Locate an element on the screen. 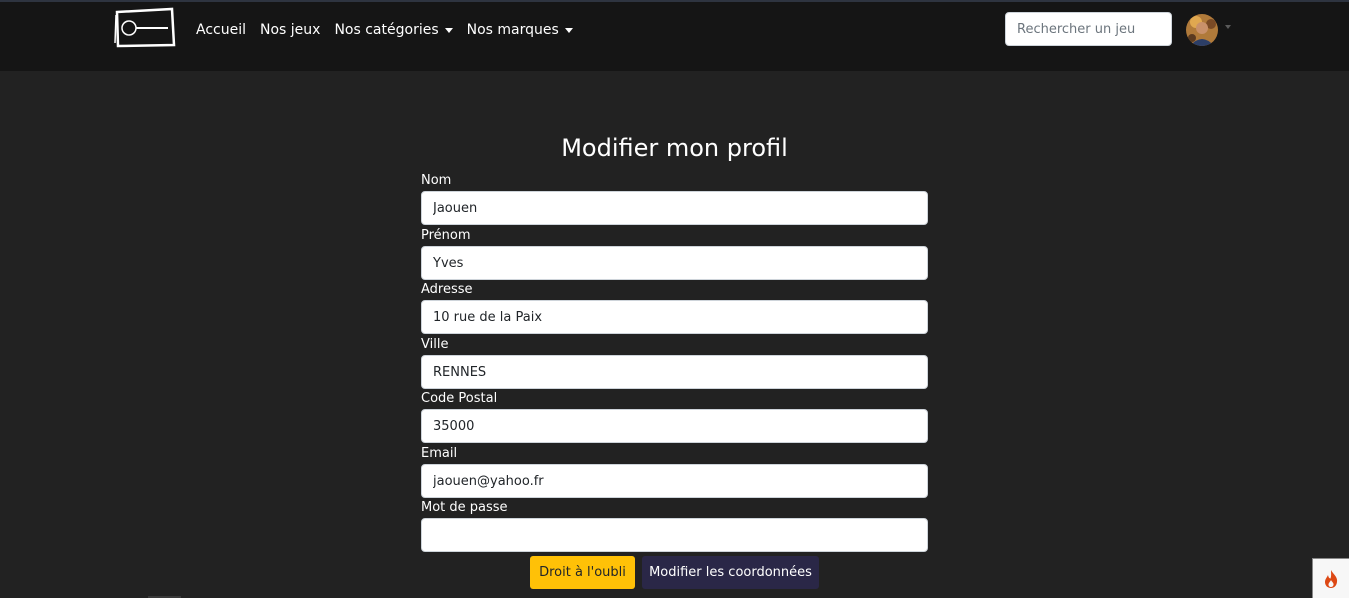 Image resolution: width=1349 pixels, height=598 pixels. user-avatar is located at coordinates (1202, 30).